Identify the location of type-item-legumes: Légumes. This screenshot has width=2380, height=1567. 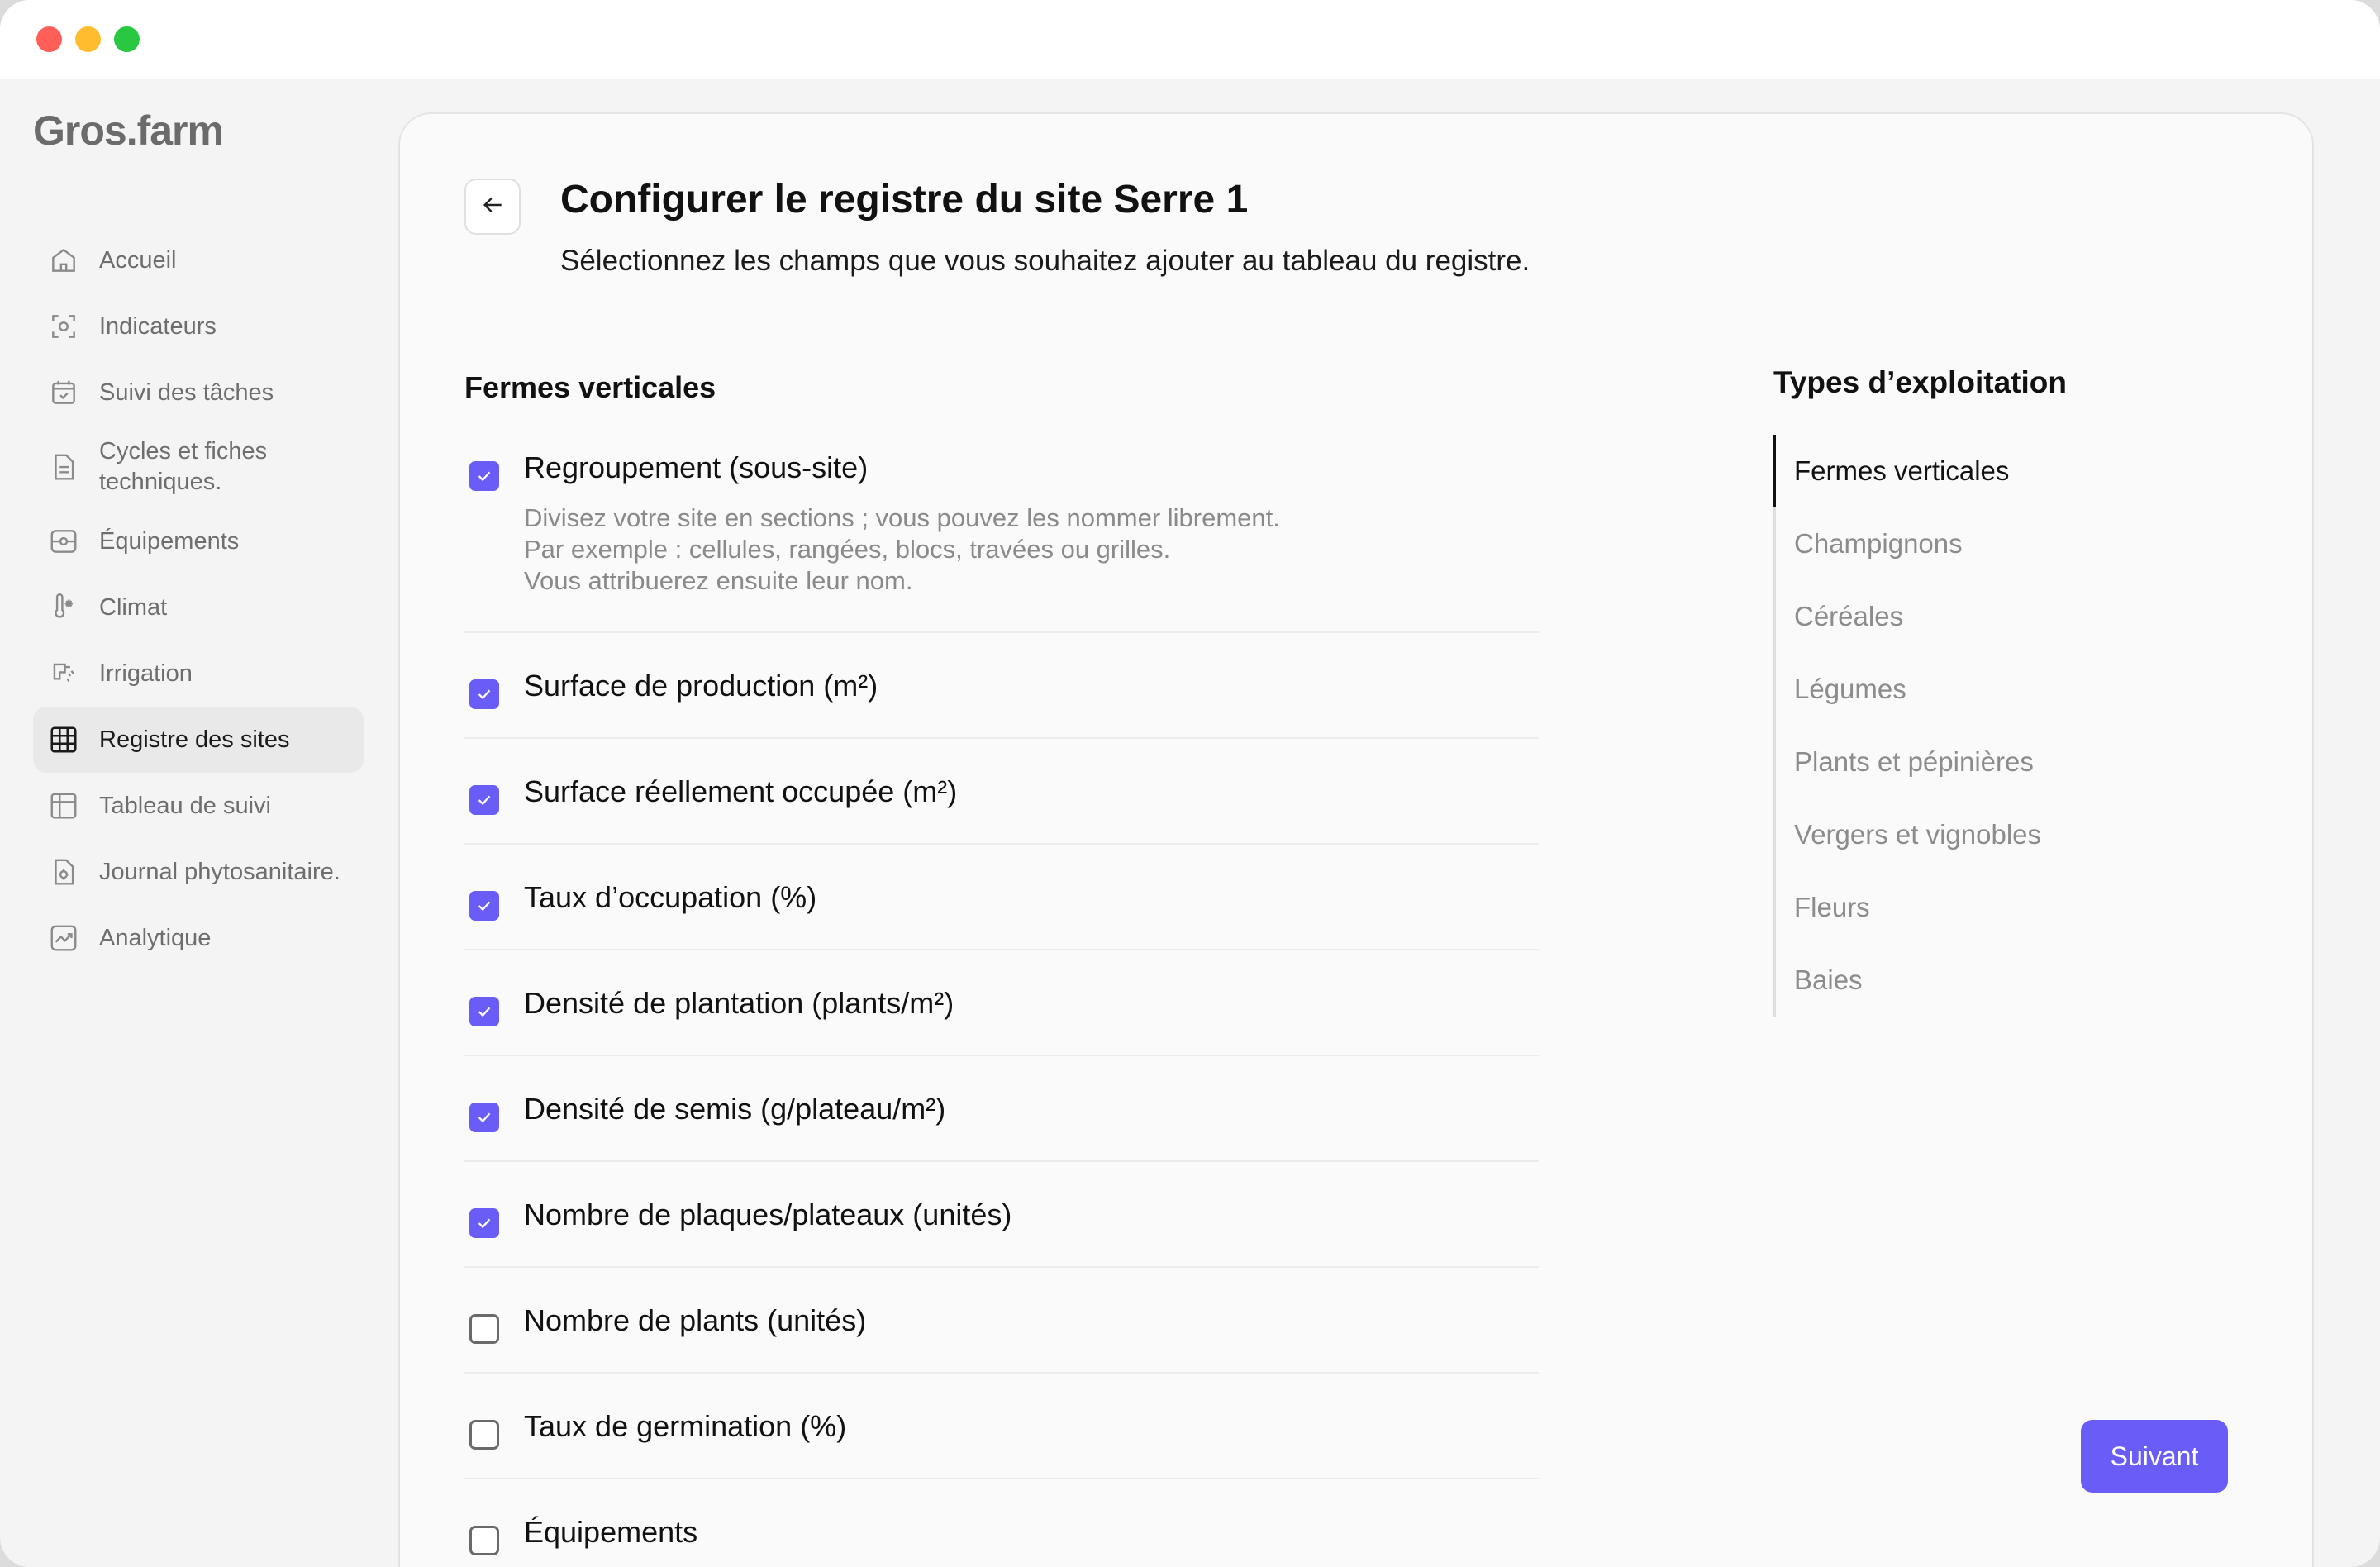
(1908, 689).